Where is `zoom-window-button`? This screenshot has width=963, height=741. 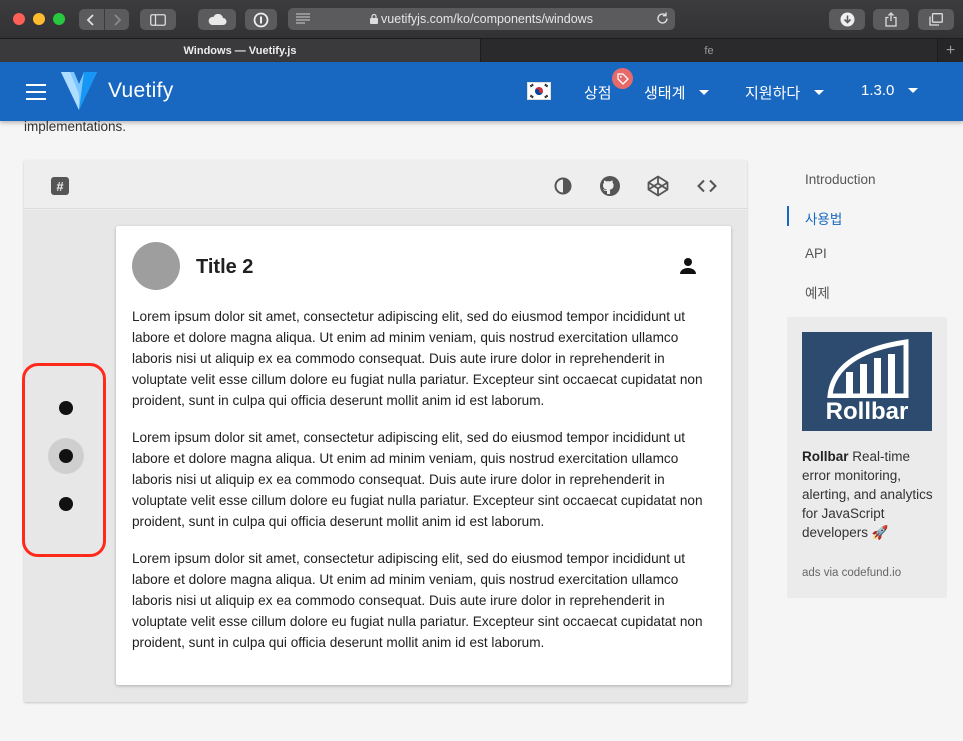 zoom-window-button is located at coordinates (59, 19).